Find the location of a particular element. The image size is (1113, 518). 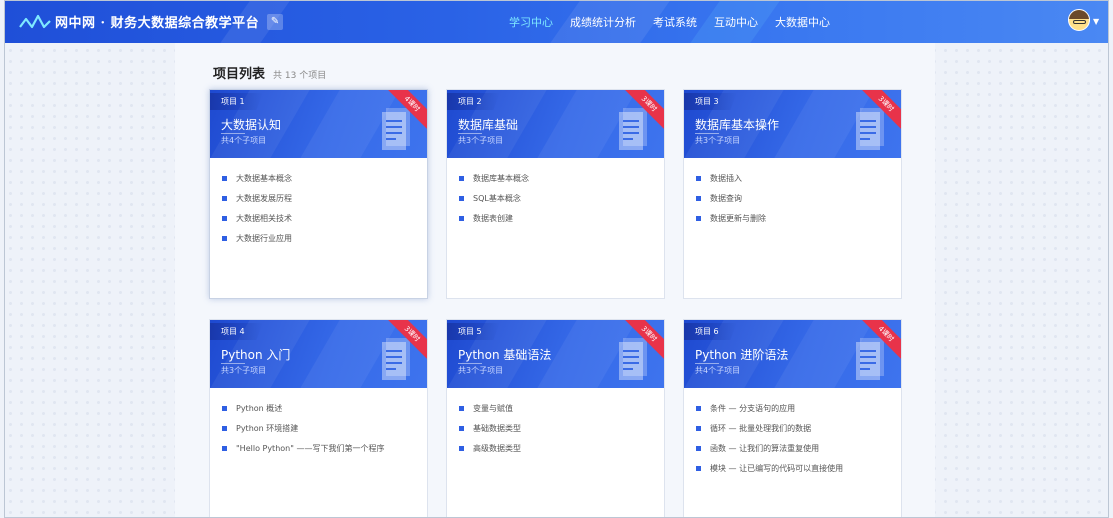

list-item: 大数据行业应用 is located at coordinates (324, 238).